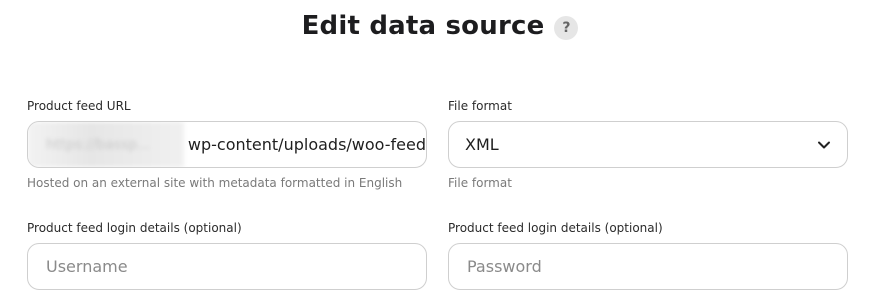 This screenshot has height=298, width=880. What do you see at coordinates (566, 28) in the screenshot?
I see `help-icon: ?` at bounding box center [566, 28].